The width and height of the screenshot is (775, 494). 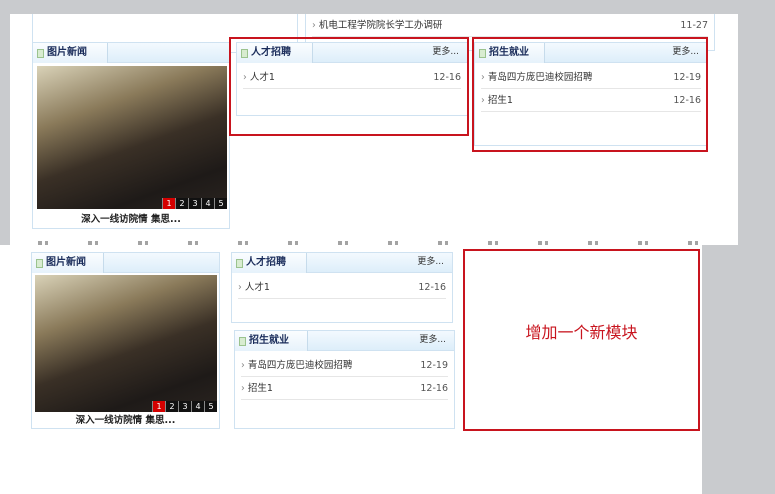 I want to click on talent-panel: 人才招聘更多... 人才112-16, so click(x=342, y=287).